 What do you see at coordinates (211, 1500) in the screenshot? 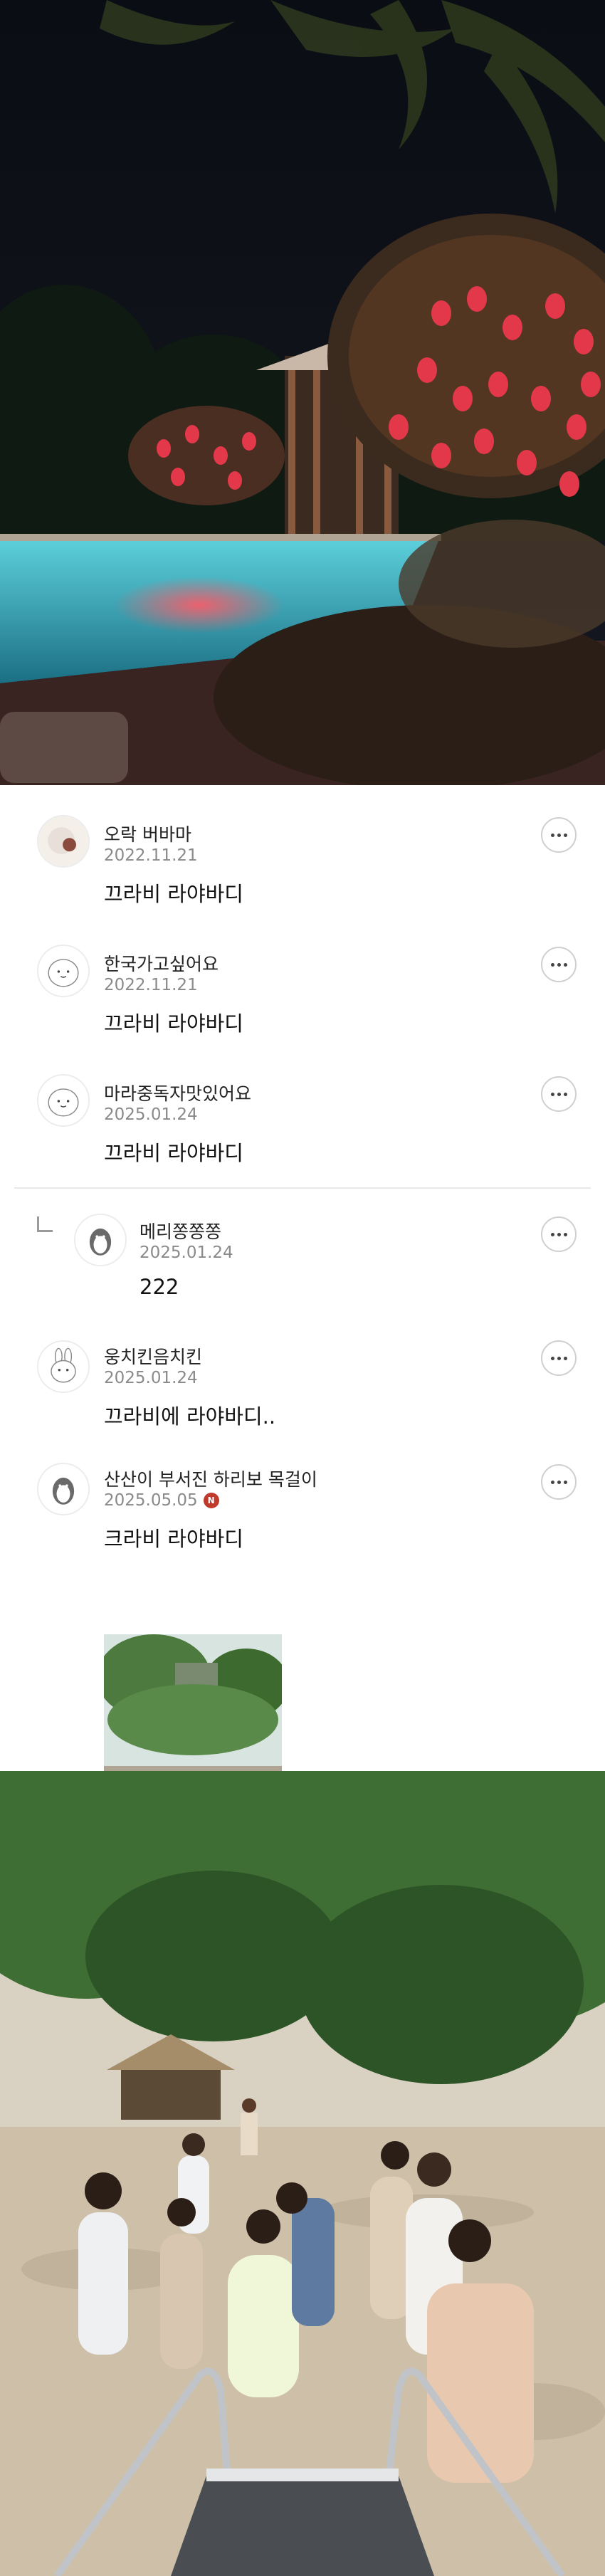
I see `new-badge-icon: N` at bounding box center [211, 1500].